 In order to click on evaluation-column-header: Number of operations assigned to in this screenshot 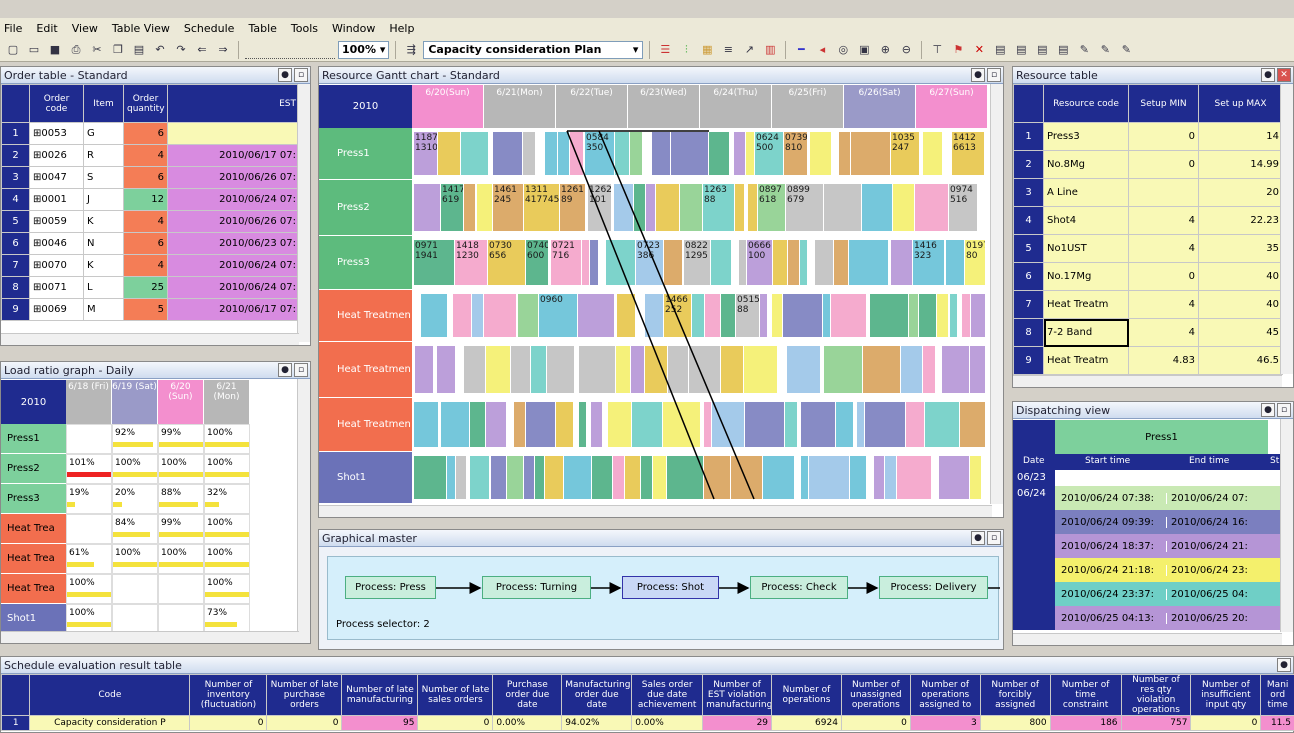, I will do `click(945, 695)`.